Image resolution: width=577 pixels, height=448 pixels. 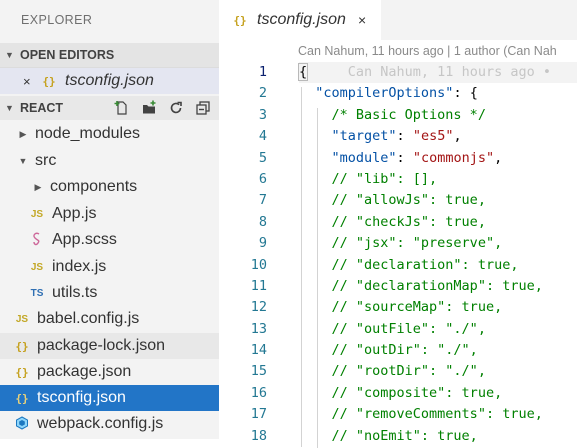 What do you see at coordinates (262, 72) in the screenshot?
I see `line-number: 1` at bounding box center [262, 72].